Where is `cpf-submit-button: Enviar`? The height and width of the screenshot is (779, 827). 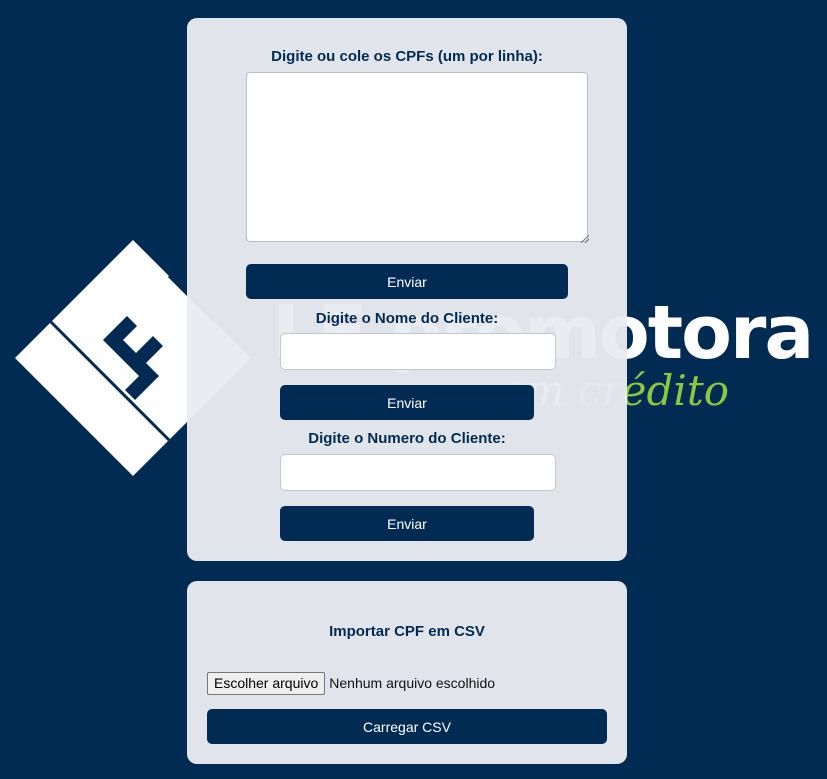 cpf-submit-button: Enviar is located at coordinates (407, 281).